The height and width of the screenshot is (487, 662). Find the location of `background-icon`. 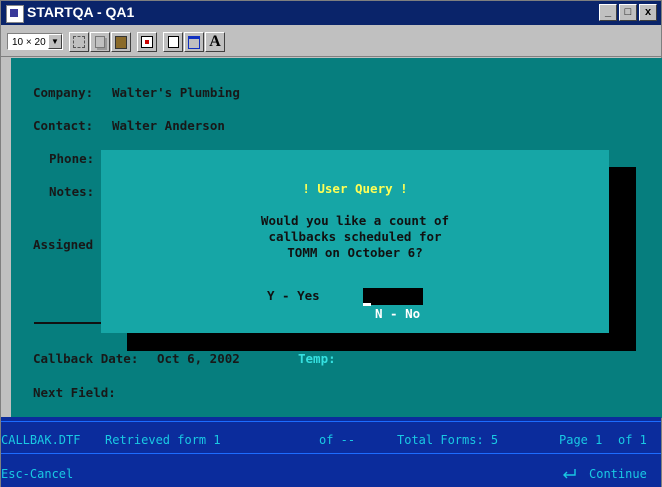

background-icon is located at coordinates (194, 42).